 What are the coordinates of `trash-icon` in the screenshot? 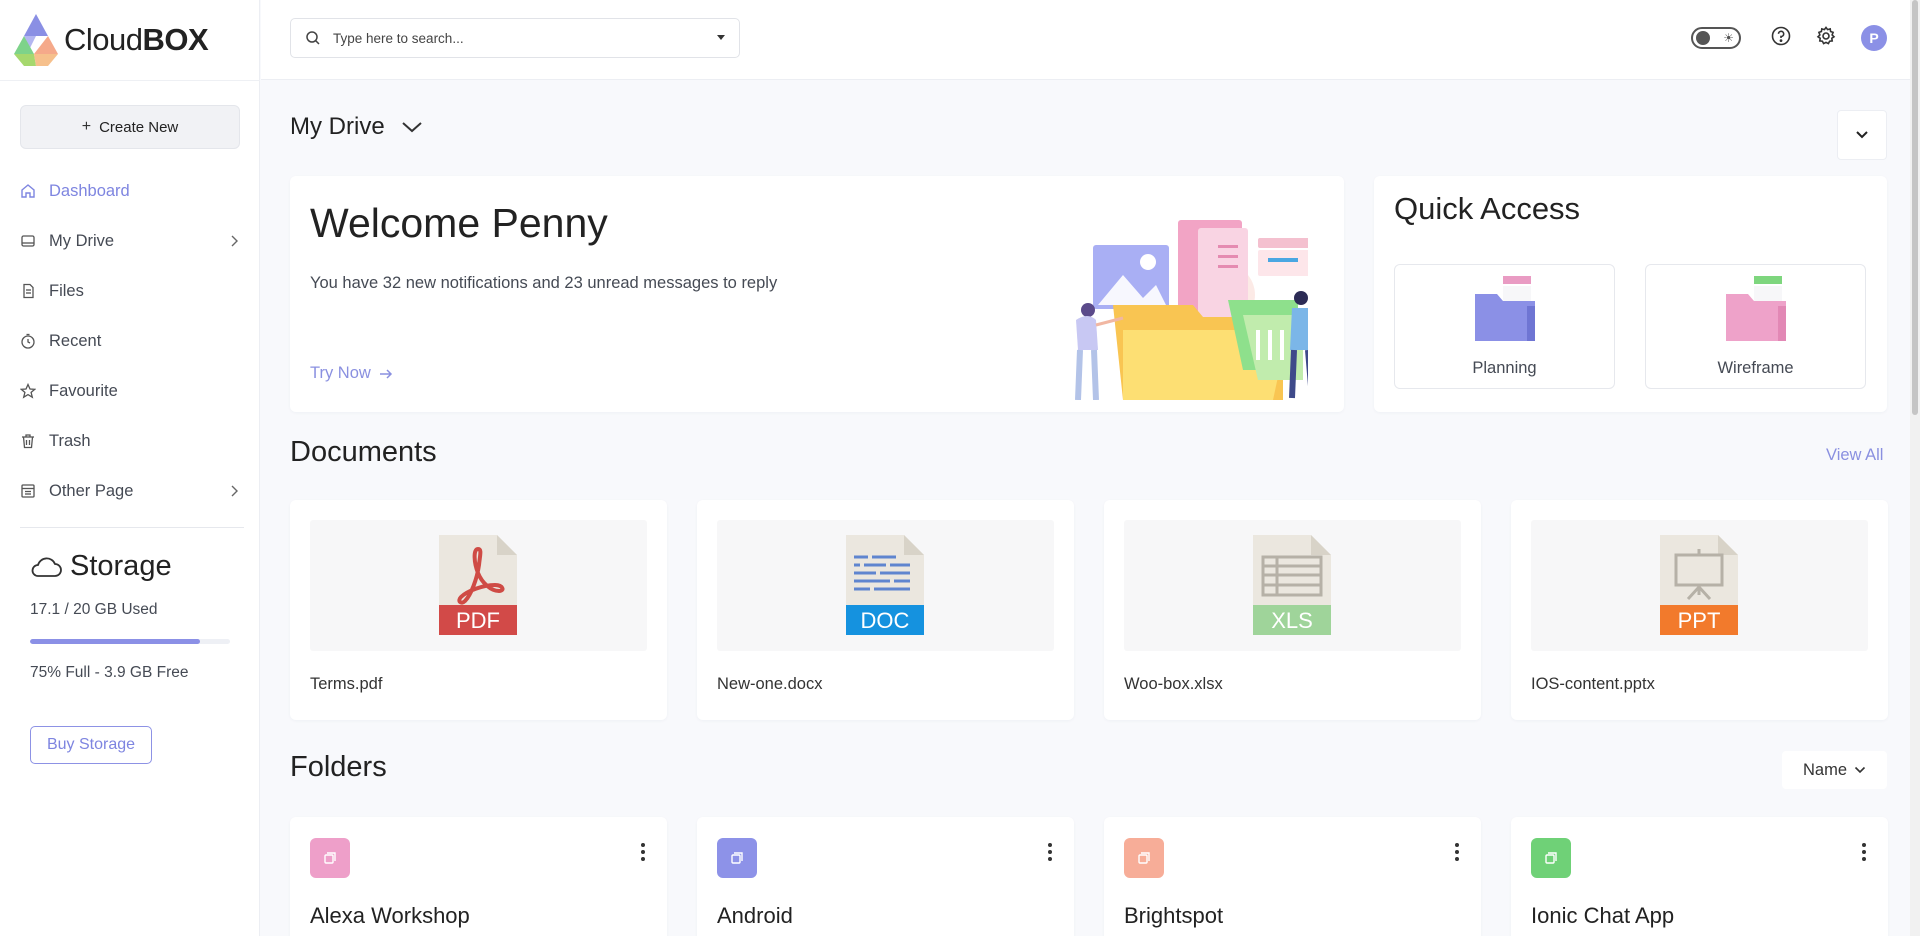 It's located at (28, 441).